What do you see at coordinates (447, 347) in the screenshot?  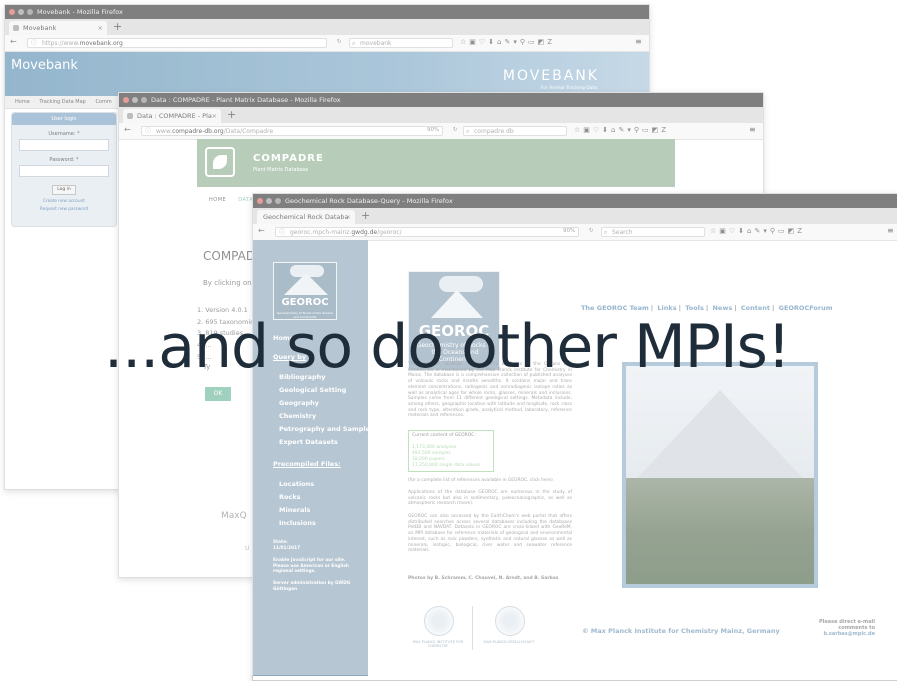 I see `slide-caption: ...and so do other MPIs!` at bounding box center [447, 347].